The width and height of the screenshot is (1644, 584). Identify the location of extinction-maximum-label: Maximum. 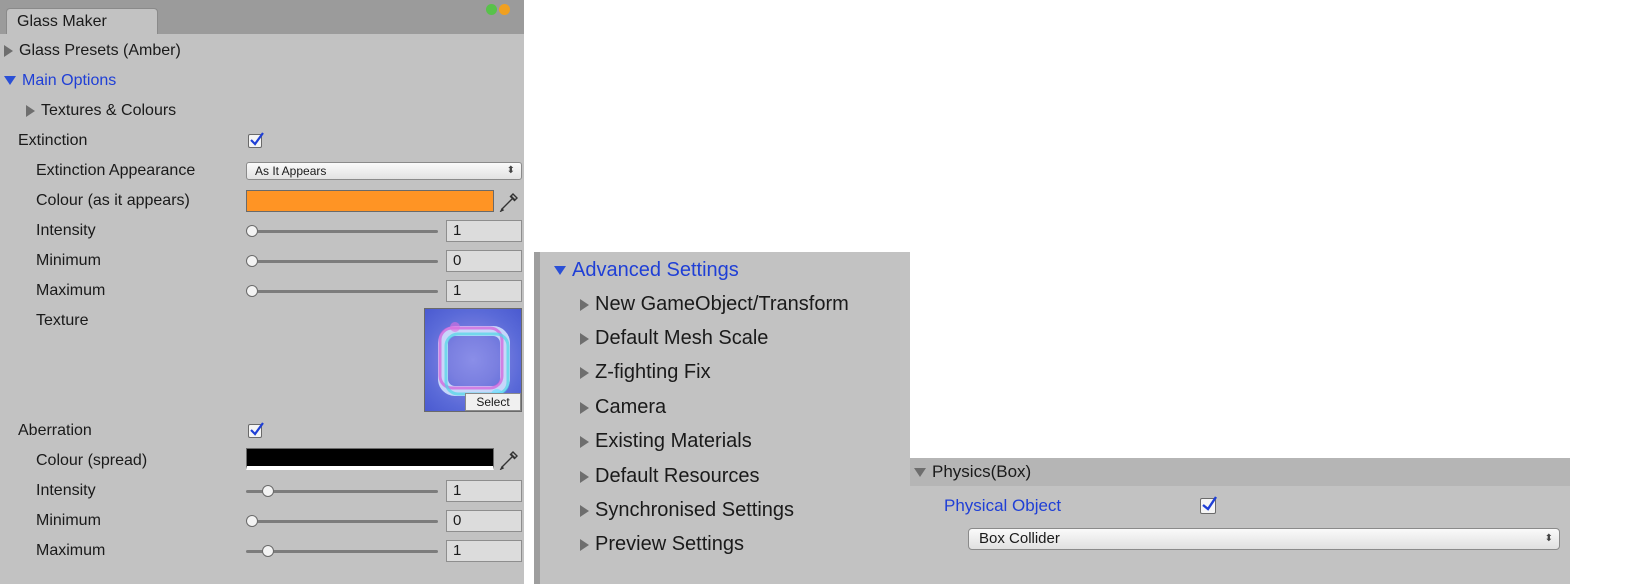
(71, 290).